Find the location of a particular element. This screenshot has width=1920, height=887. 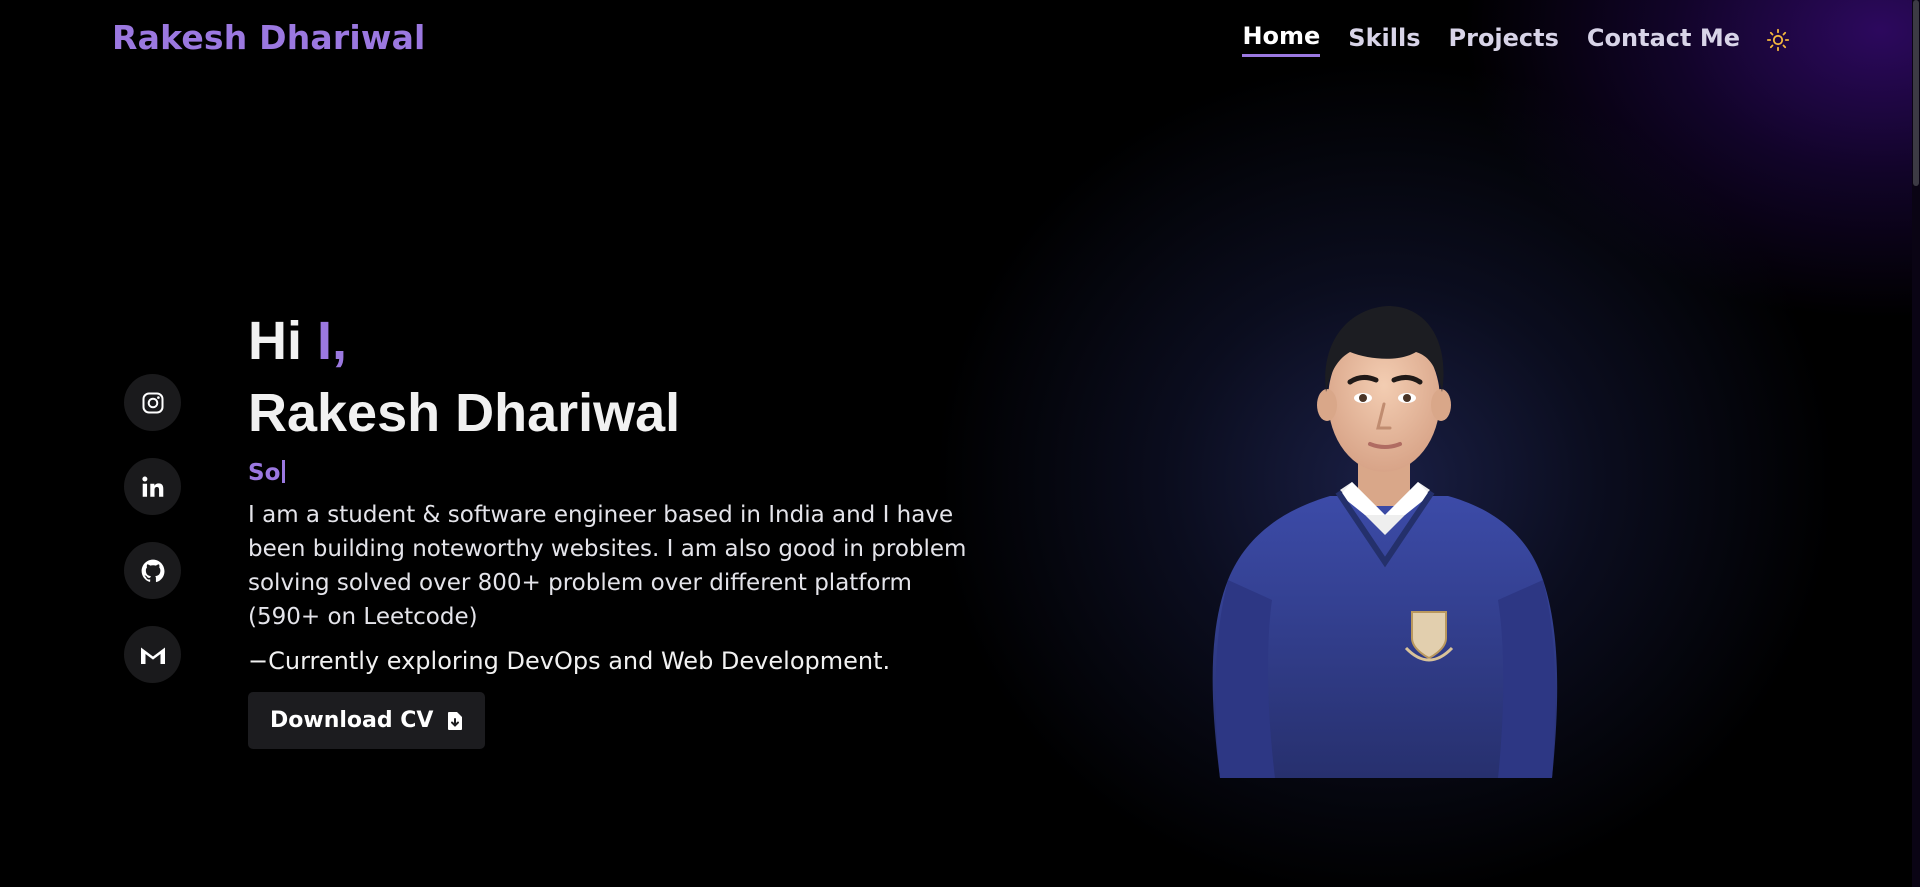

download-cv-label: Download CV is located at coordinates (352, 720).